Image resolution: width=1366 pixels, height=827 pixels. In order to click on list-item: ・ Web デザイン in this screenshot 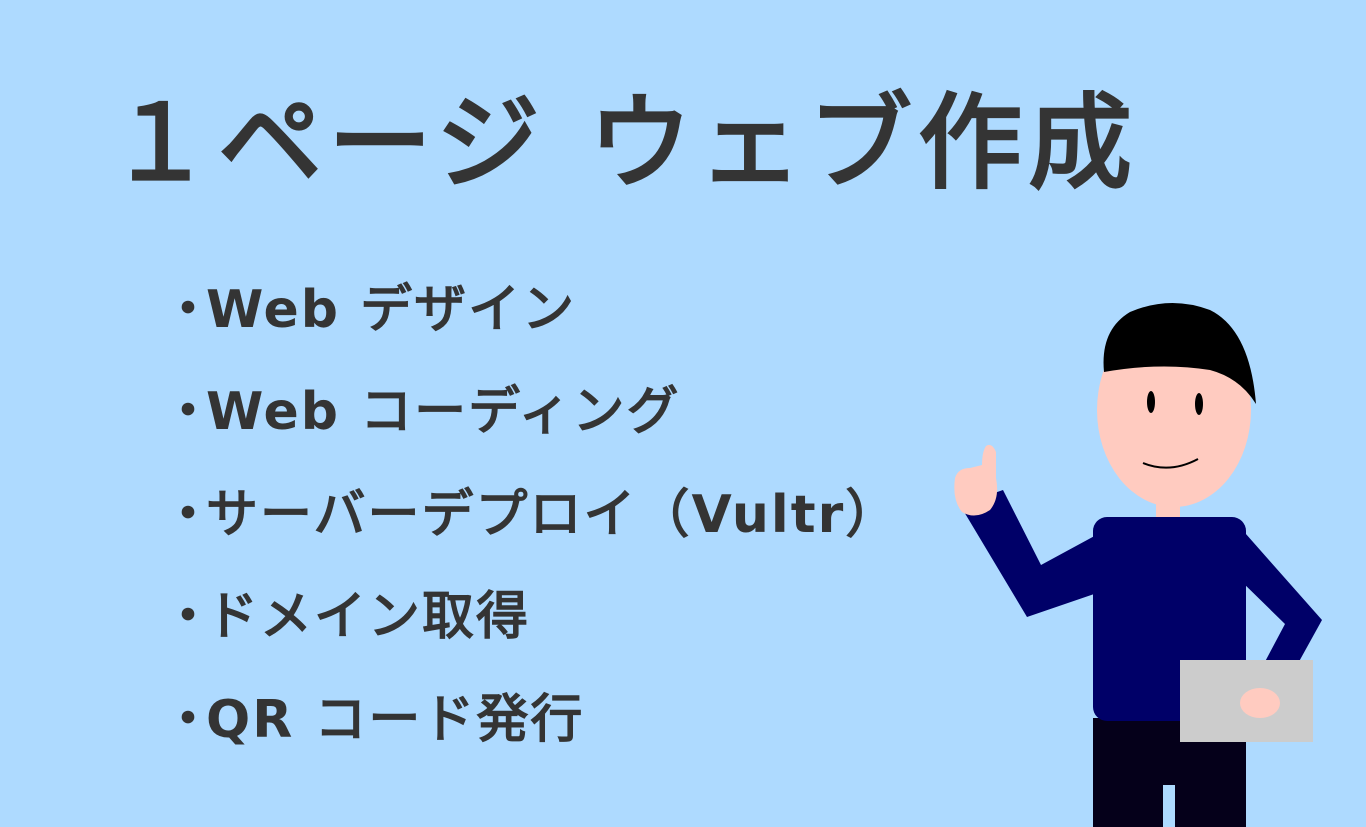, I will do `click(530, 304)`.